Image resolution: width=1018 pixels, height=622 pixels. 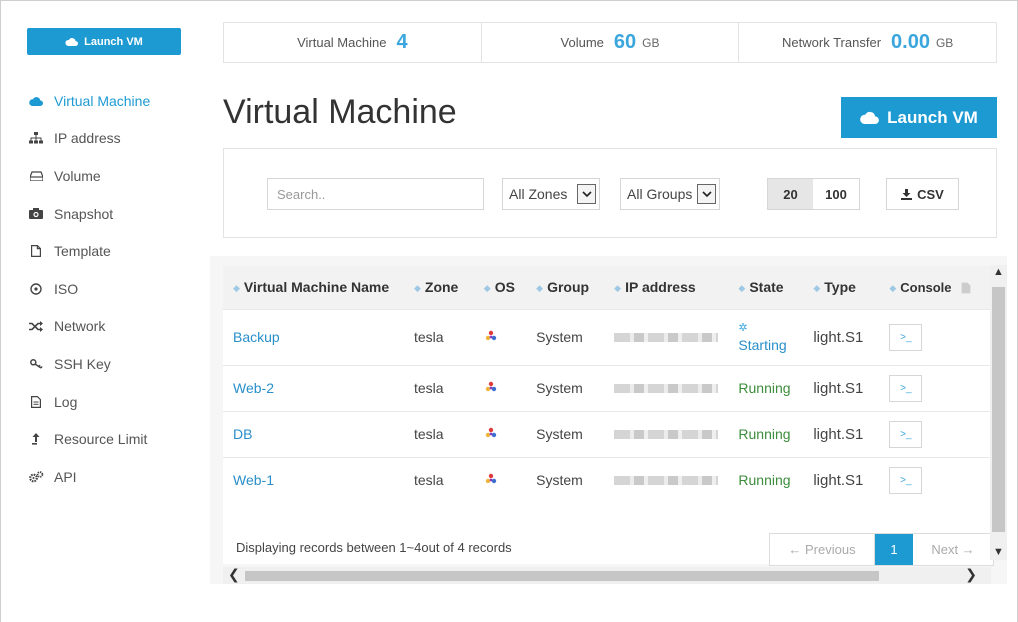 What do you see at coordinates (953, 549) in the screenshot?
I see `next-page-button: Next →` at bounding box center [953, 549].